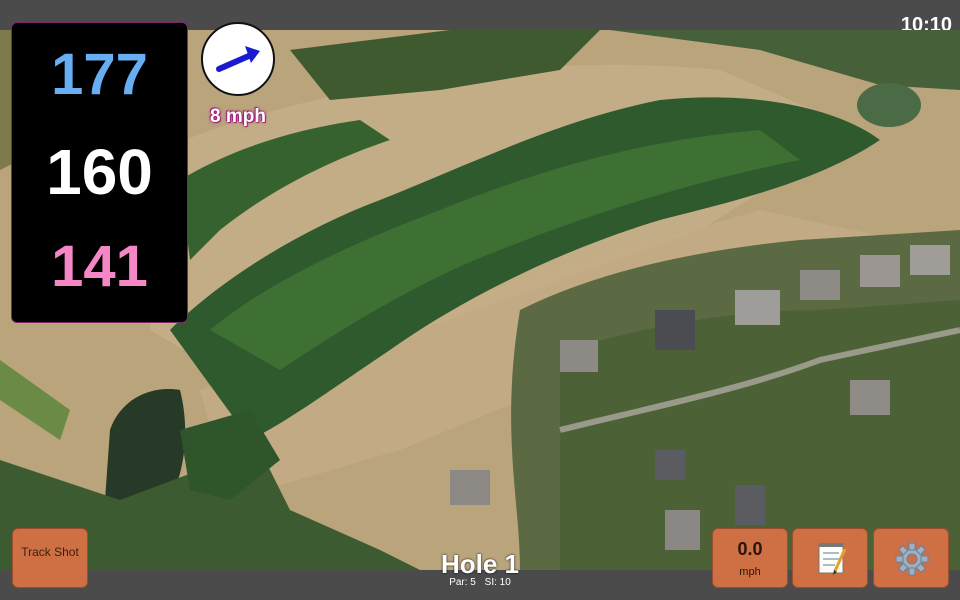  What do you see at coordinates (480, 564) in the screenshot?
I see `hole-title: Hole 1` at bounding box center [480, 564].